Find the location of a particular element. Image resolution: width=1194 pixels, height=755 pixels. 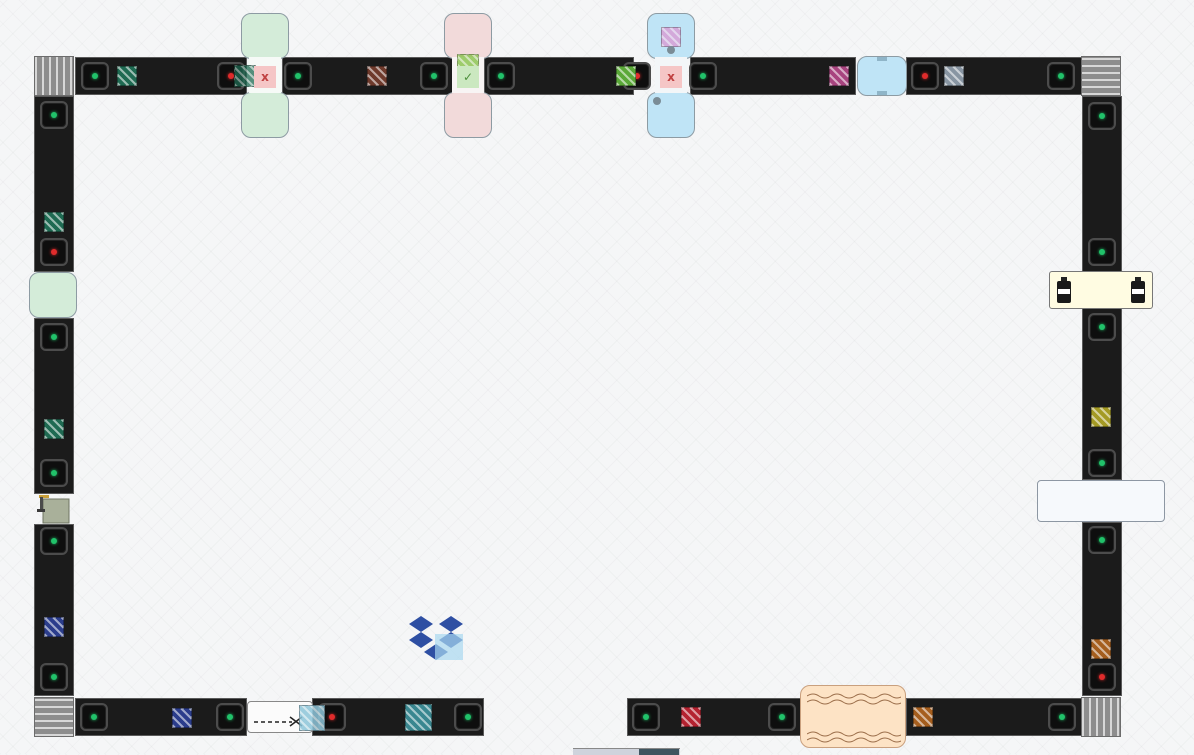

corner-bottom-left is located at coordinates (54, 717).